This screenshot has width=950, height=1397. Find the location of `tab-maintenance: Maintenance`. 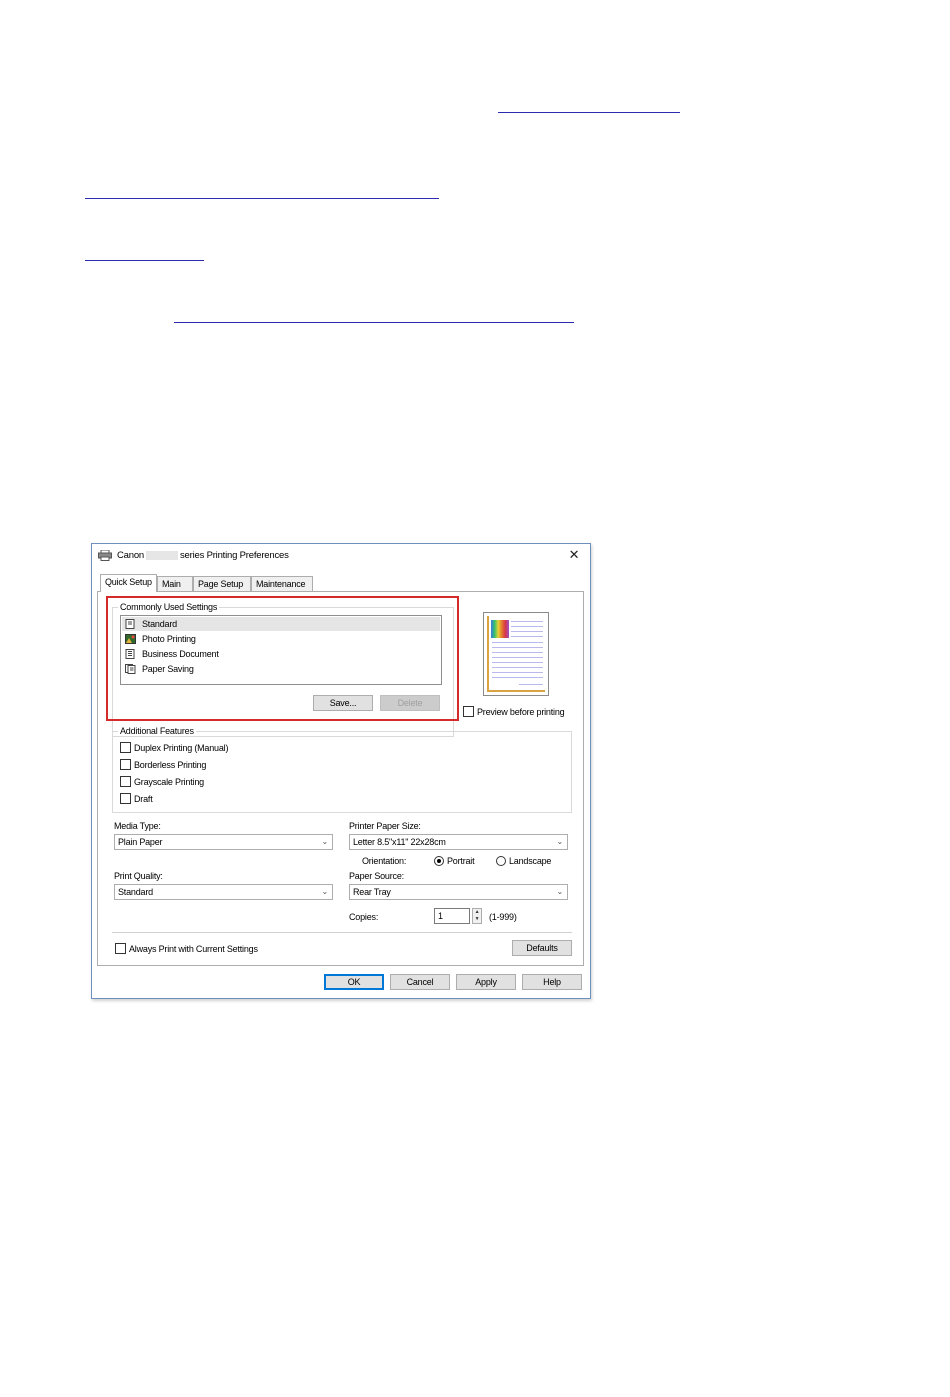

tab-maintenance: Maintenance is located at coordinates (282, 583).